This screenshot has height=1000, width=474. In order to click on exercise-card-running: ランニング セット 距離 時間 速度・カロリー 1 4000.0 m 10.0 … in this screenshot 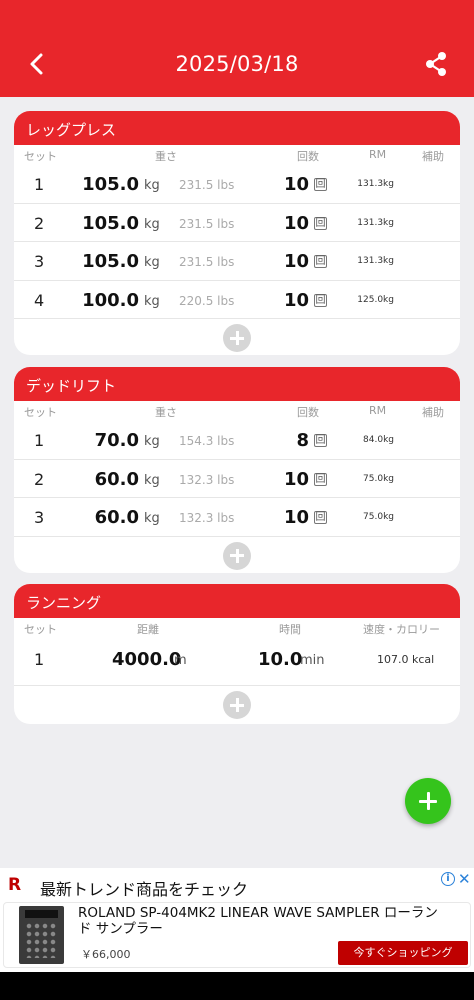, I will do `click(237, 654)`.